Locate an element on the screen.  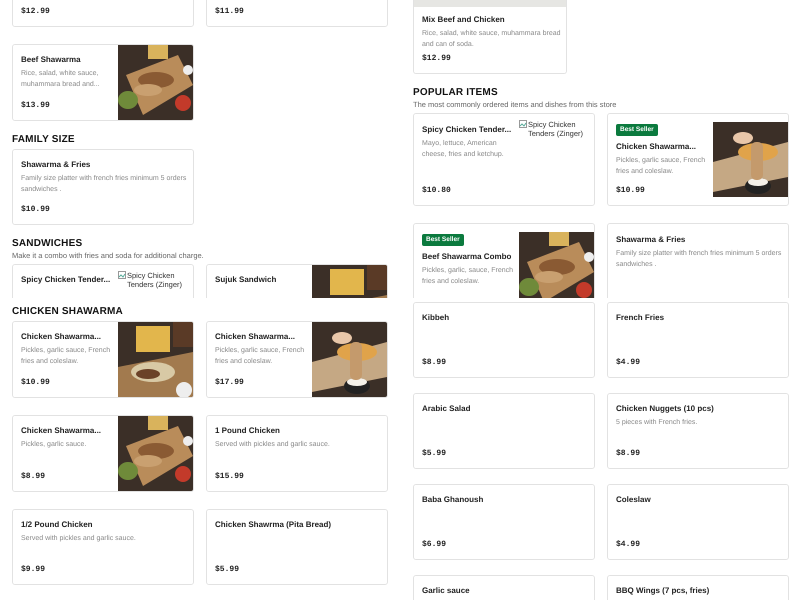
item-name: Beef Shawarma is located at coordinates (51, 59).